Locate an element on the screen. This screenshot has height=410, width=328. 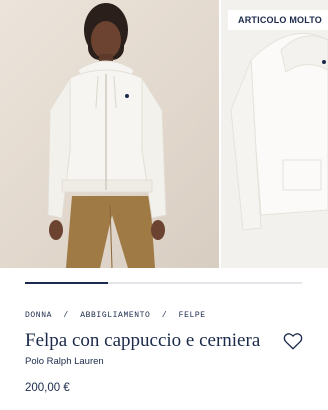
breadcrumb-item-abbigliamento: ABBIGLIAMENTO is located at coordinates (115, 315).